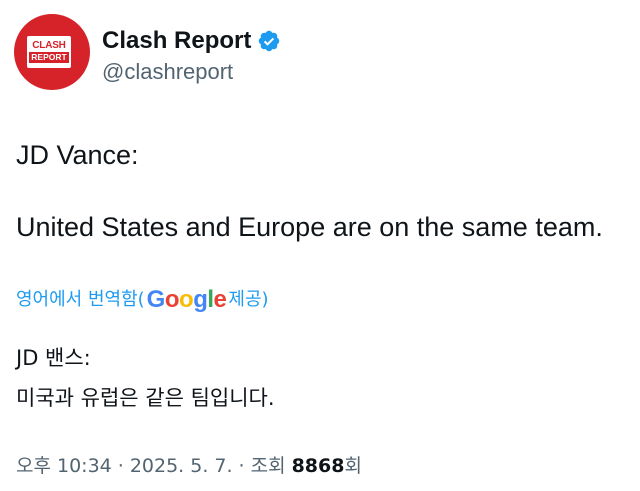 The width and height of the screenshot is (640, 491). Describe the element at coordinates (156, 299) in the screenshot. I see `google-logo-letter: G` at that location.